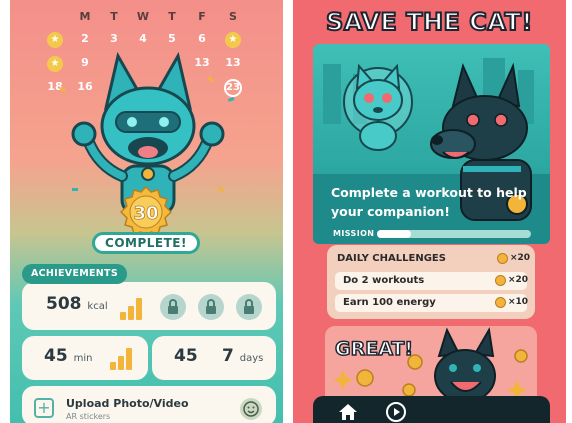 This screenshot has width=572, height=423. I want to click on badge-number: 30, so click(145, 213).